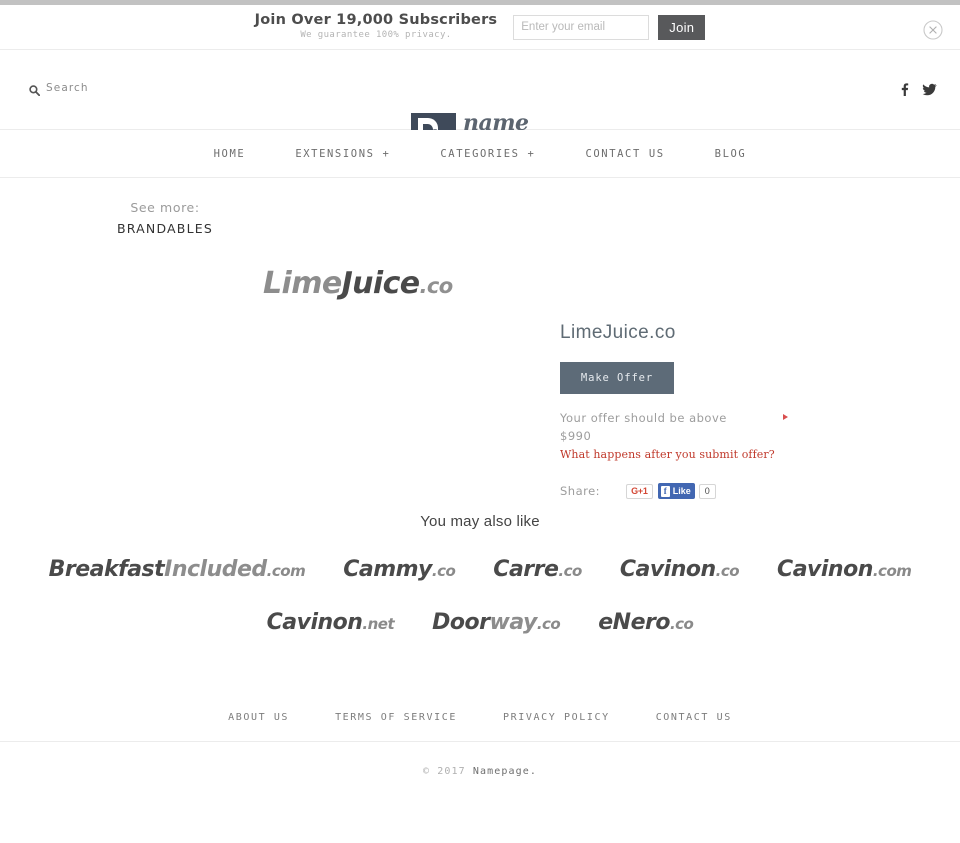 The height and width of the screenshot is (843, 960). I want to click on copyright: © 2017 Namepage., so click(480, 771).